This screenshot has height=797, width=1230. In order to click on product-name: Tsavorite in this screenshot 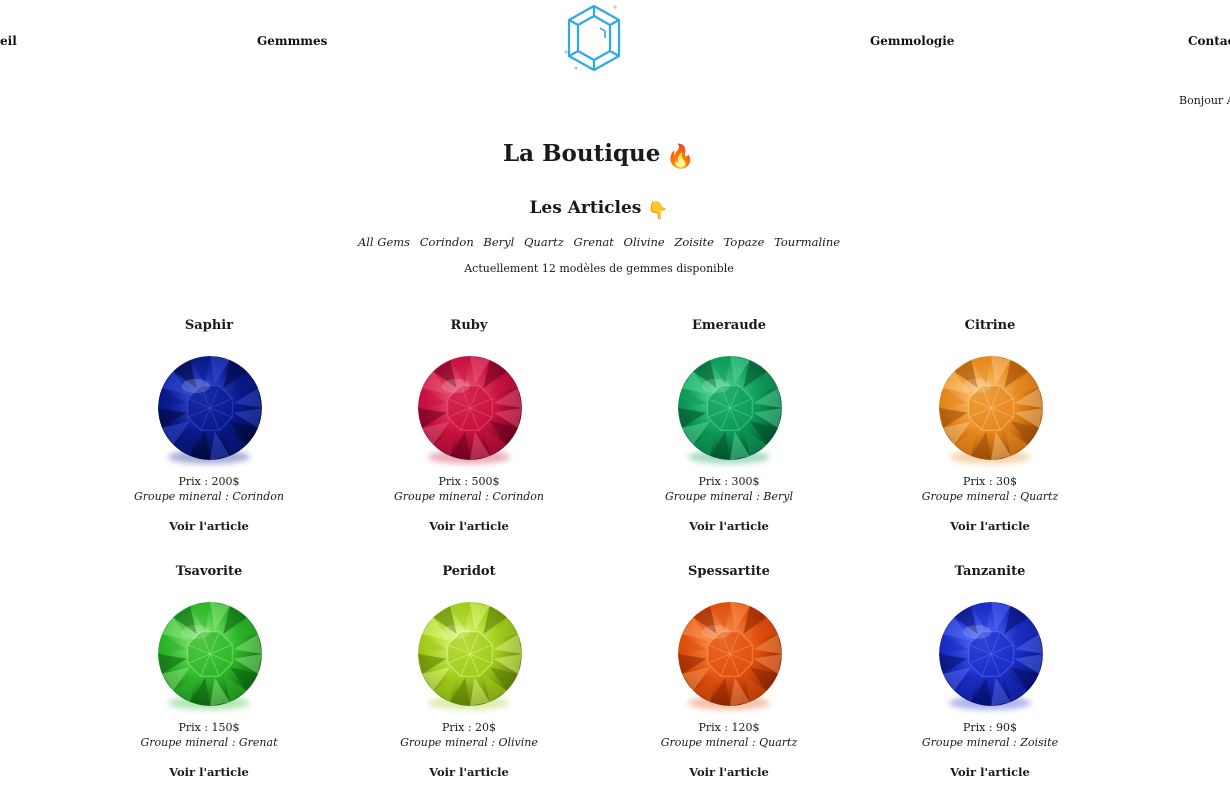, I will do `click(209, 571)`.